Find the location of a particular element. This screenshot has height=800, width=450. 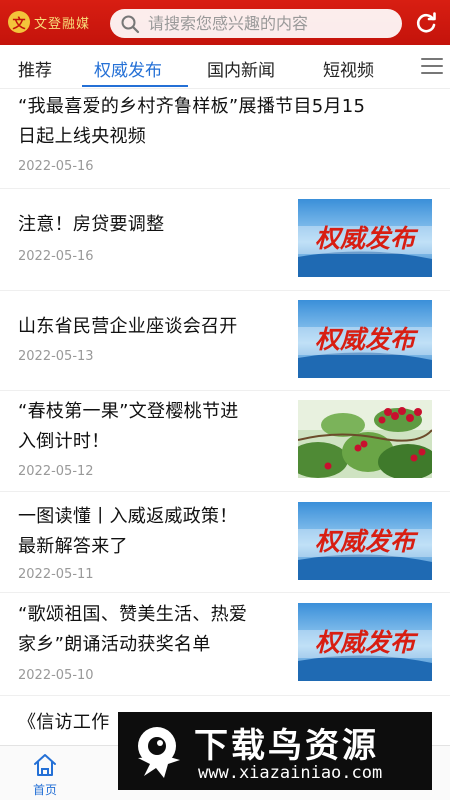

refresh-icon is located at coordinates (426, 23).